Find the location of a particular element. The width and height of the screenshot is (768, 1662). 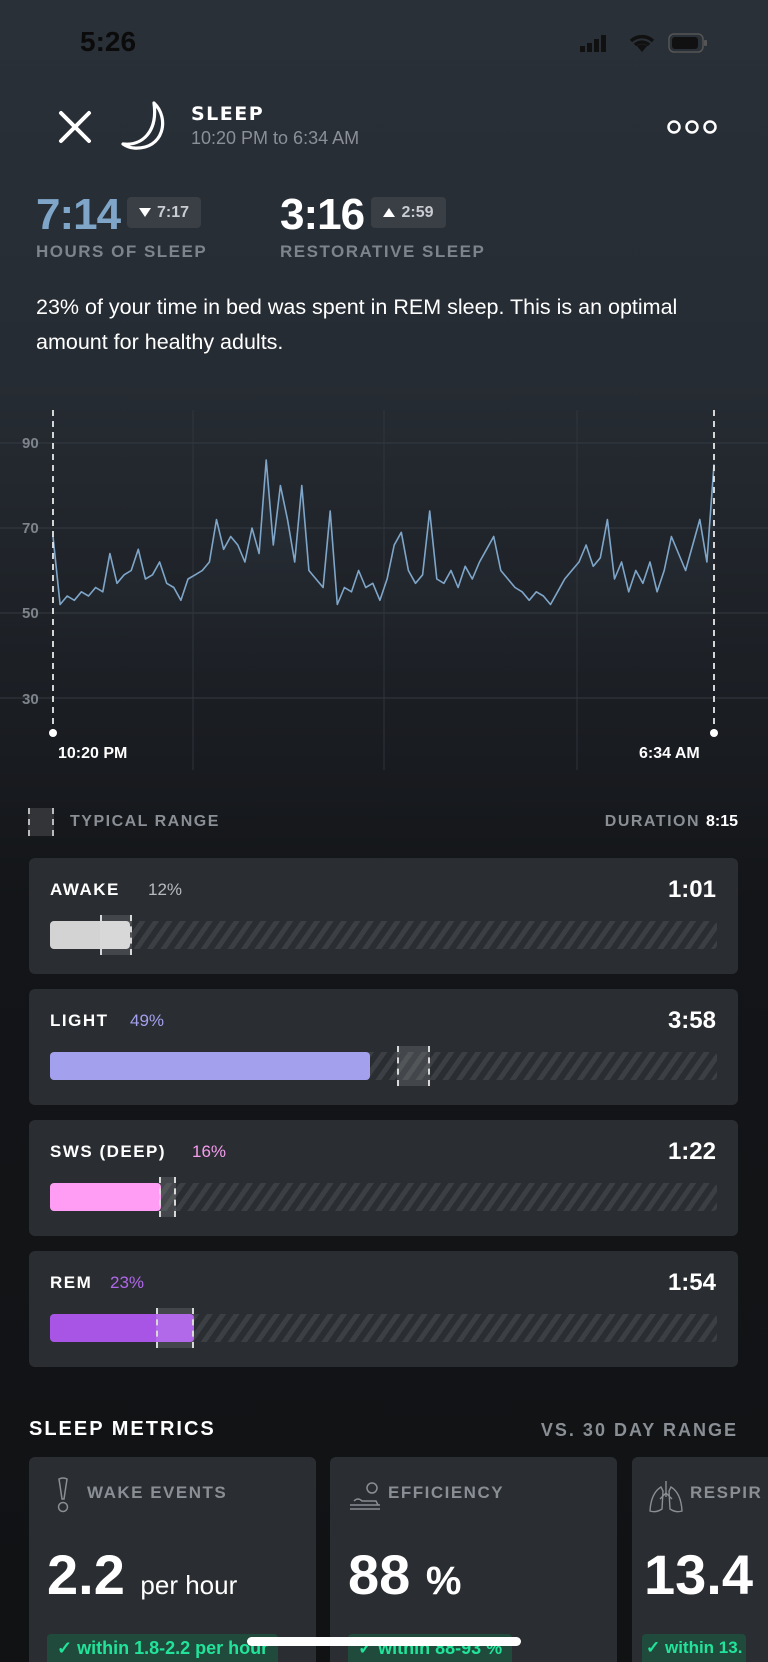

sleep-start-handle is located at coordinates (53, 733).